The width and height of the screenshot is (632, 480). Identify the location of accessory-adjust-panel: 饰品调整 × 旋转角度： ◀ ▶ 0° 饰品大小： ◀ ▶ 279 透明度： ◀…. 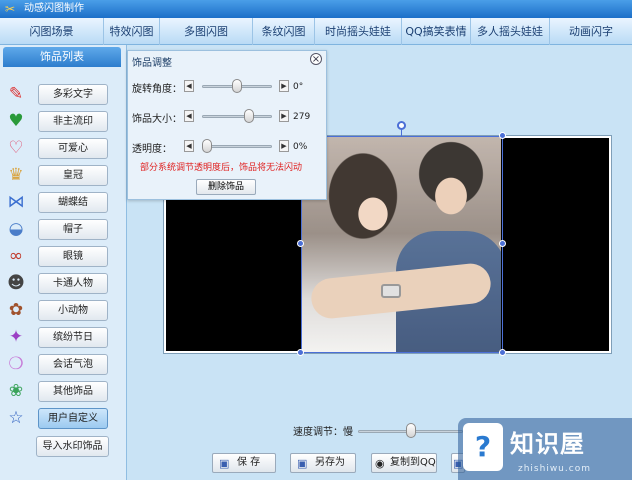
(227, 125).